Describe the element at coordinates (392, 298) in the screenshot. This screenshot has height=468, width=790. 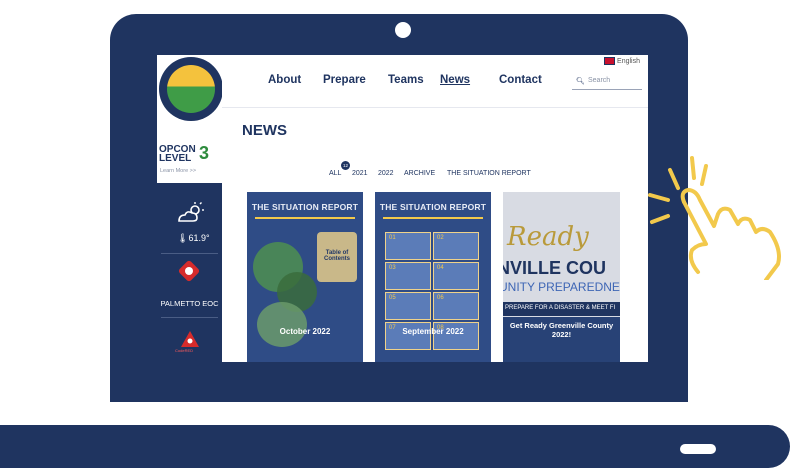
I see `cell-number: 05` at that location.